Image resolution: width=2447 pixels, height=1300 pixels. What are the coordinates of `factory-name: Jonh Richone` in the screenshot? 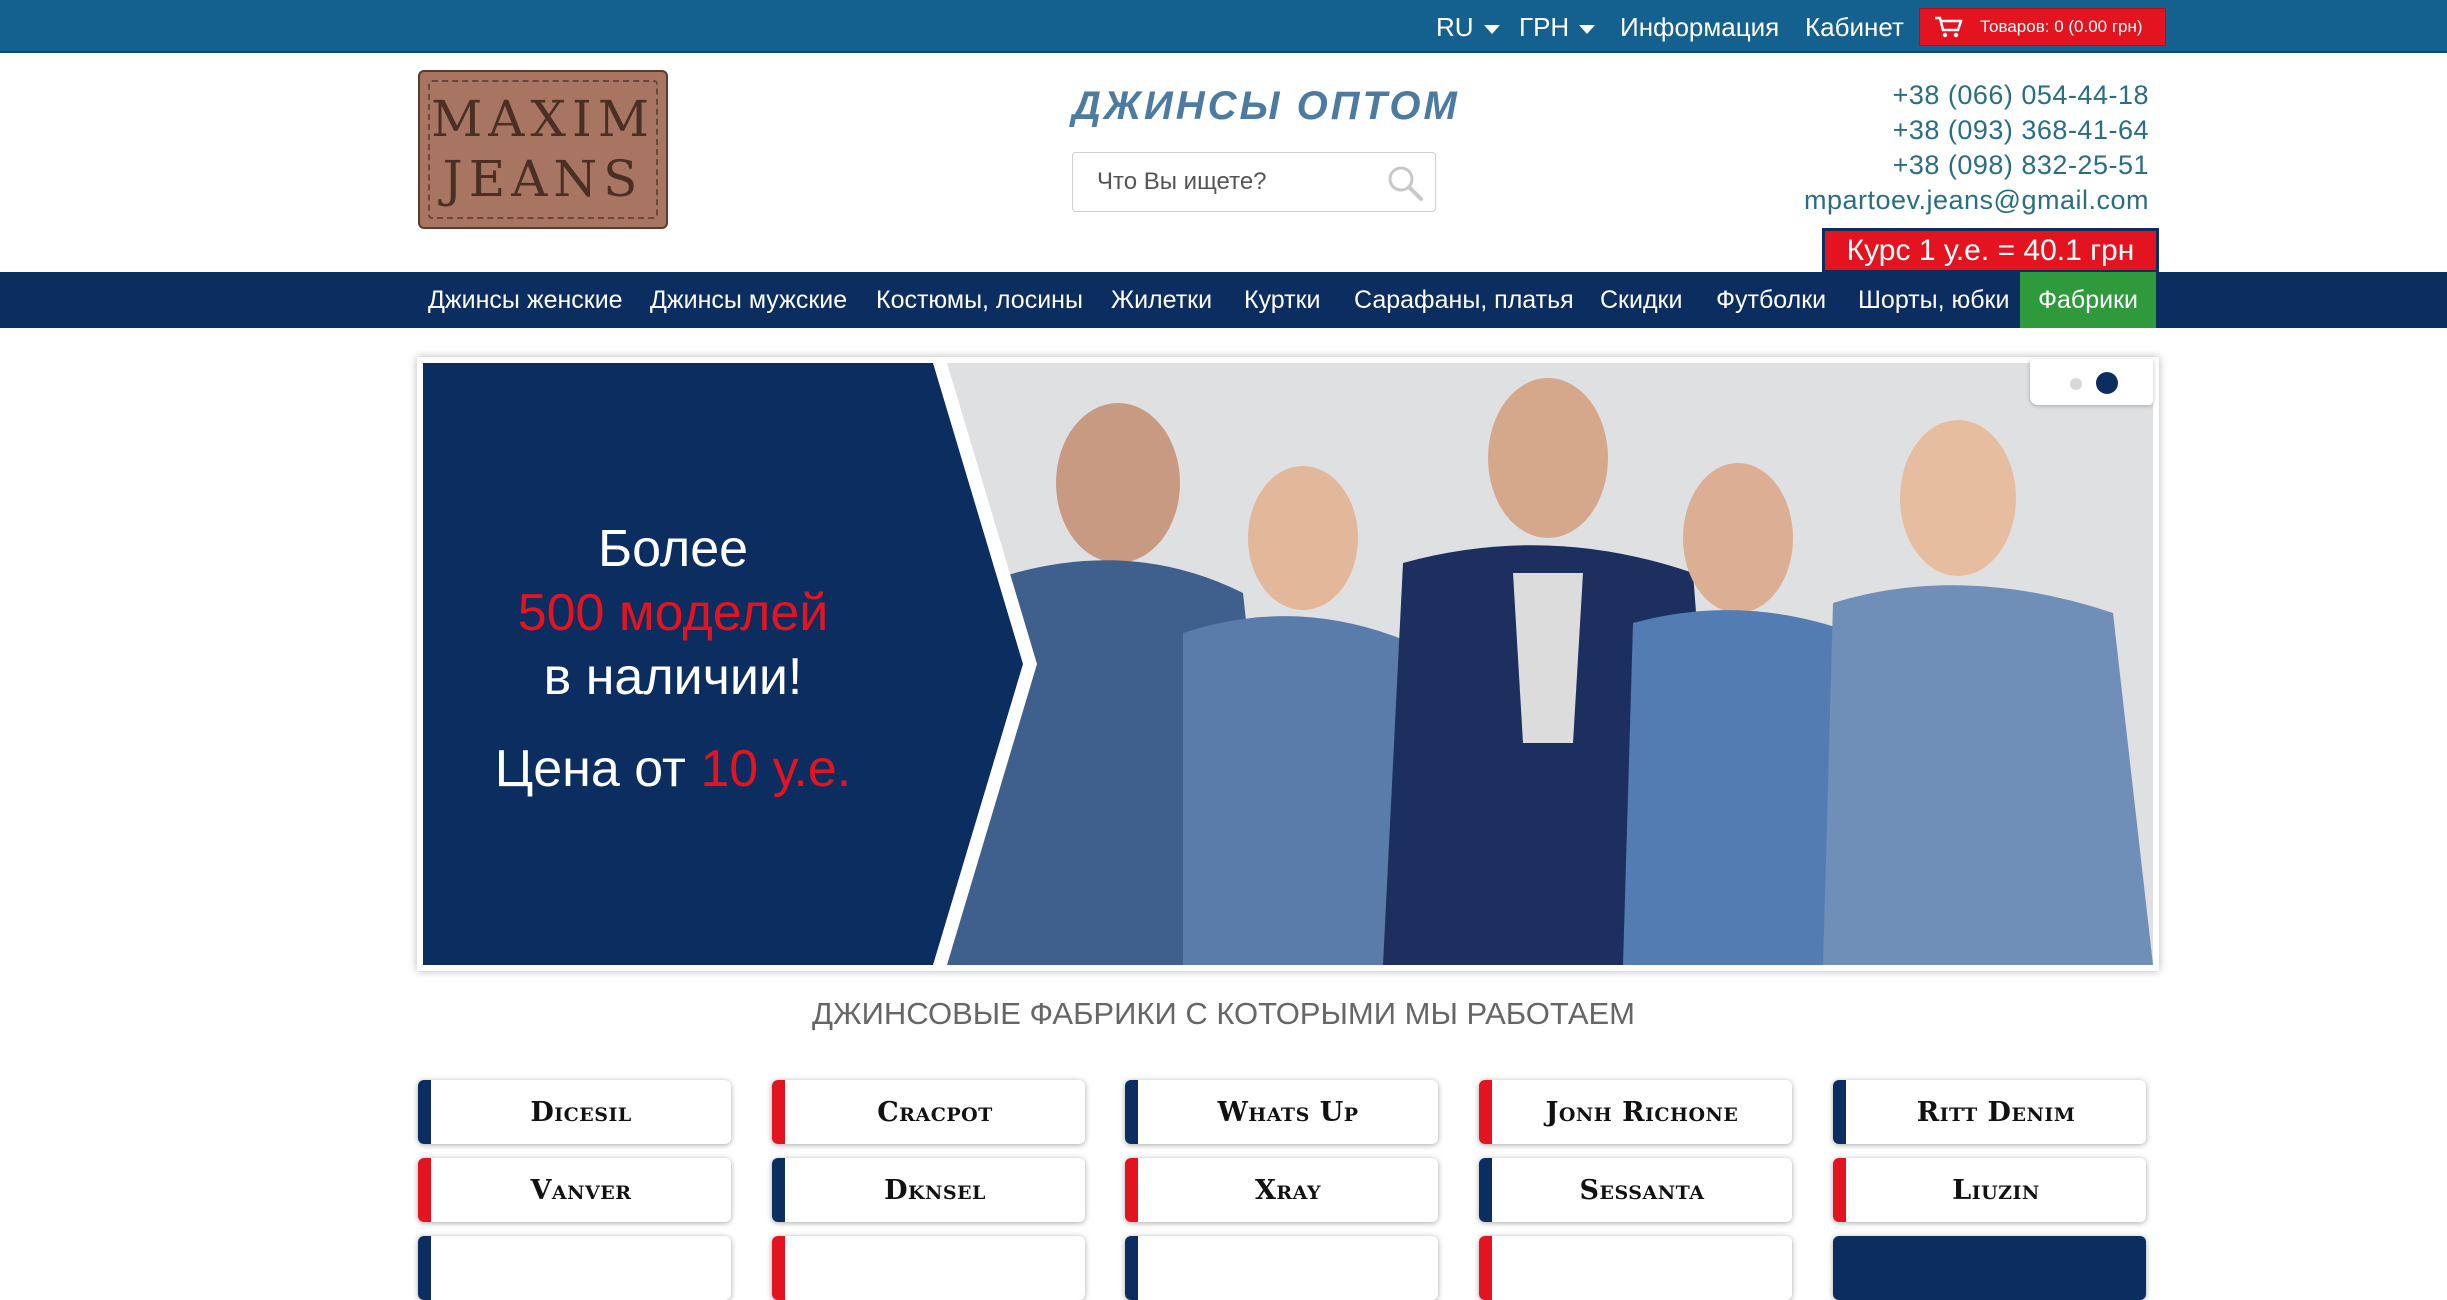 It's located at (1642, 1112).